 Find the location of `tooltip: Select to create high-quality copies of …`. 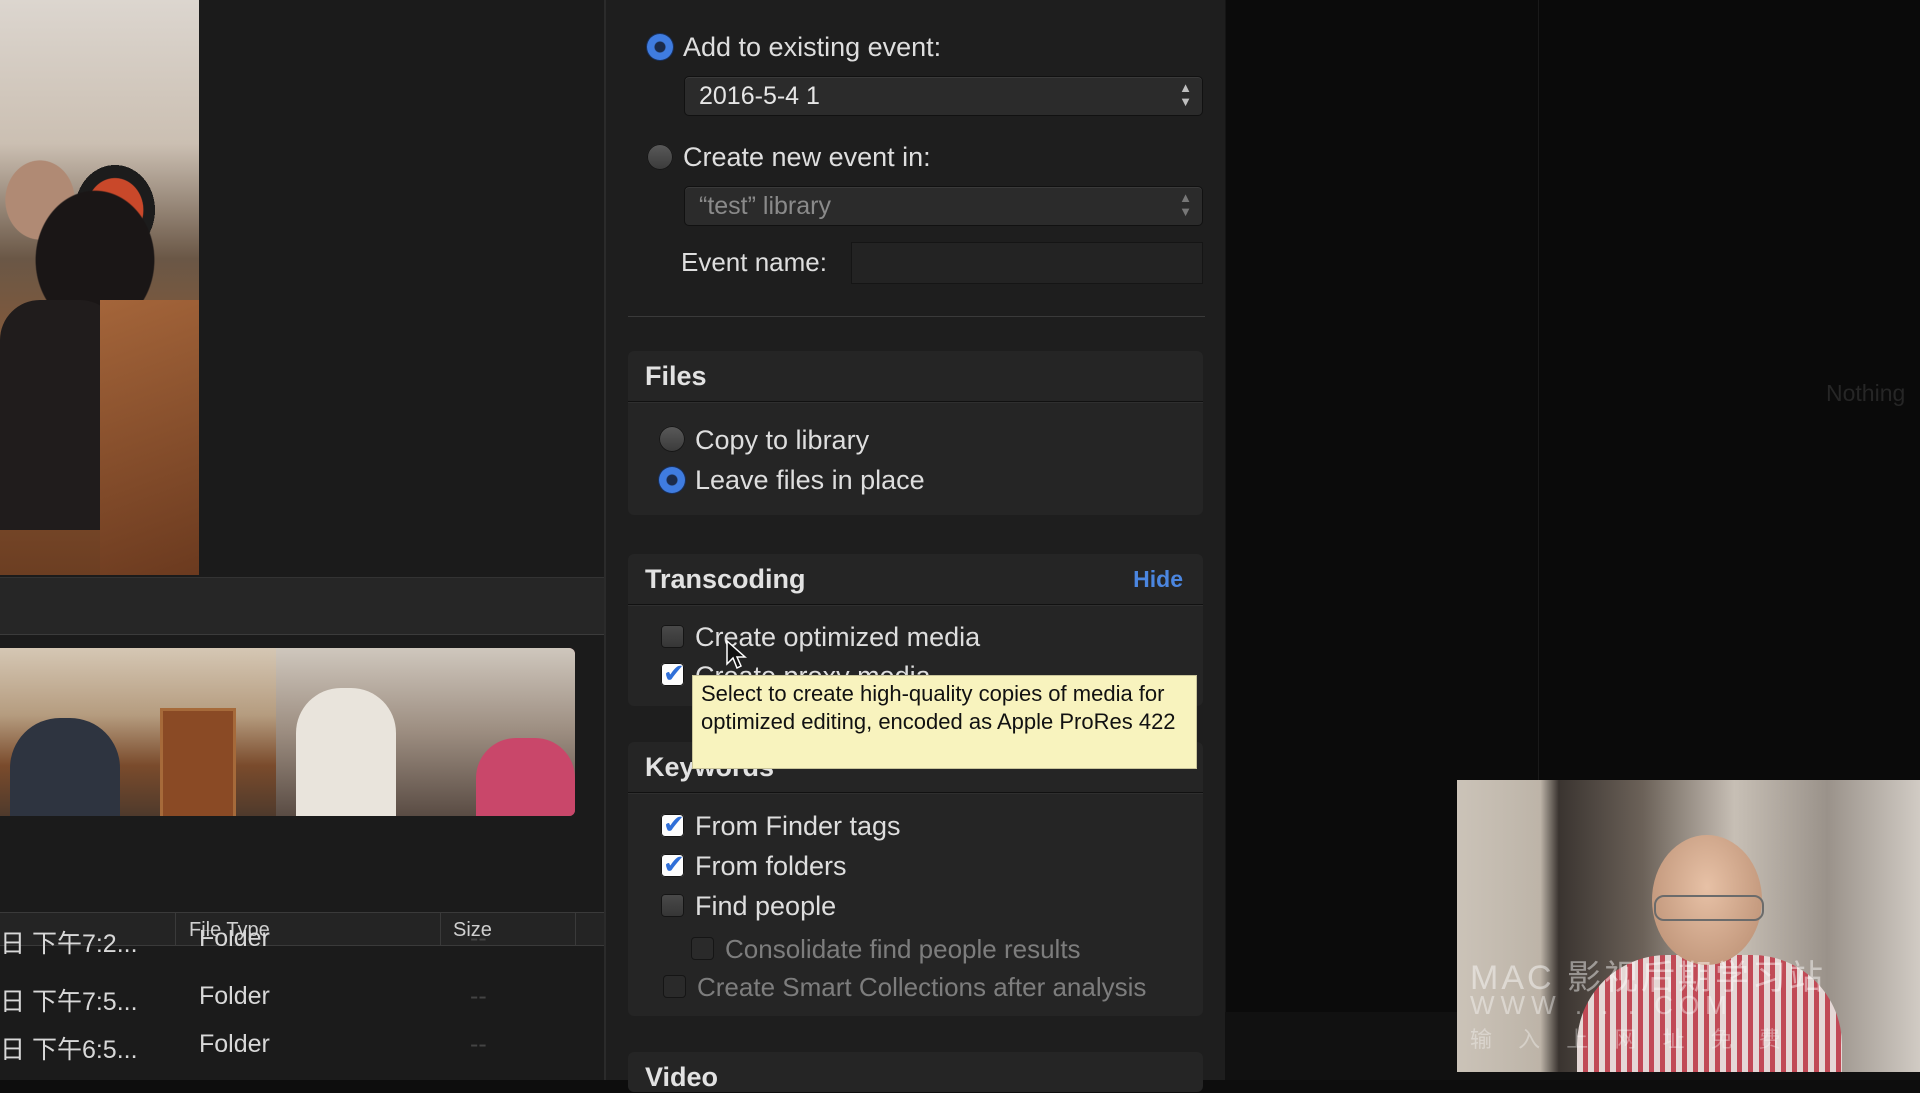

tooltip: Select to create high-quality copies of … is located at coordinates (944, 722).